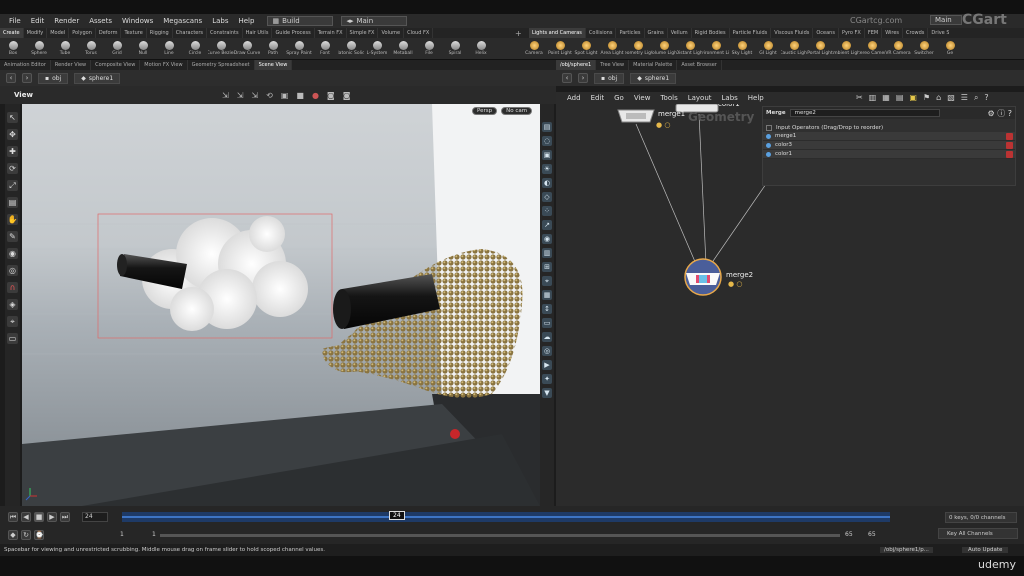 This screenshot has width=1024, height=576. Describe the element at coordinates (846, 49) in the screenshot. I see `tool-ambient-light: Ambient Light` at that location.